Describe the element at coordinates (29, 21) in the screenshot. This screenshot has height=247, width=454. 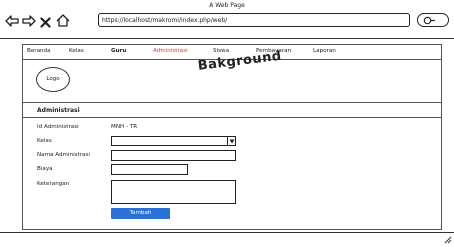
I see `forward-arrow-icon` at that location.